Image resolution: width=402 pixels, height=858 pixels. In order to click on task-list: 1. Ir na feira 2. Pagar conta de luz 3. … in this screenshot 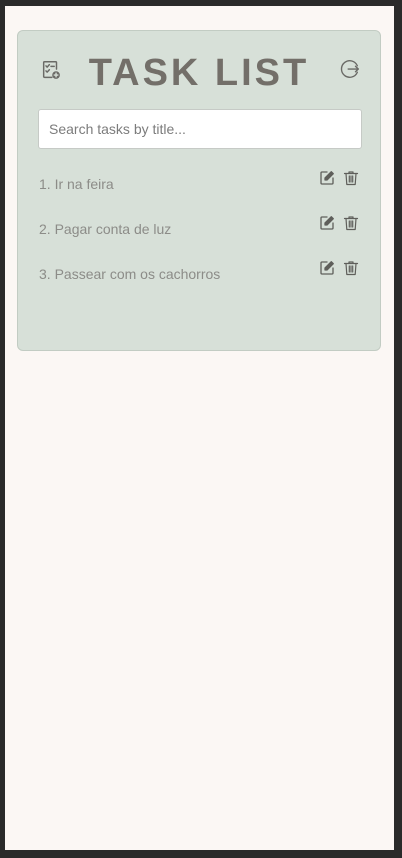, I will do `click(199, 238)`.